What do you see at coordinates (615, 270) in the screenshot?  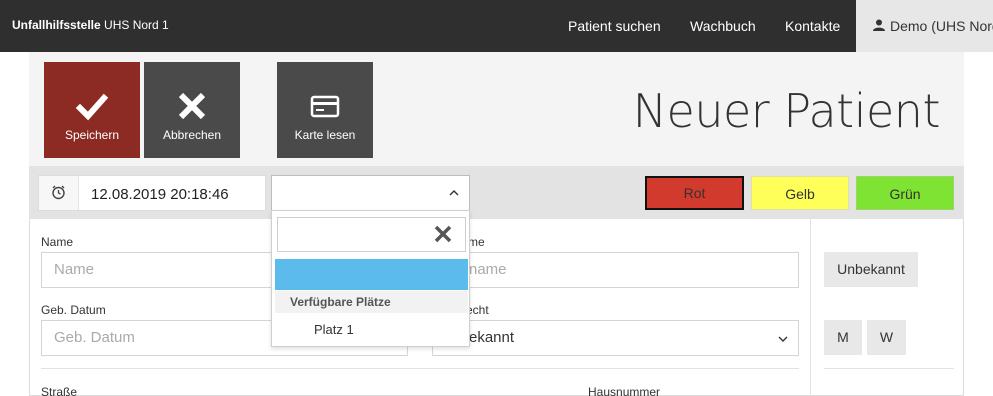 I see `firstname-field: name` at bounding box center [615, 270].